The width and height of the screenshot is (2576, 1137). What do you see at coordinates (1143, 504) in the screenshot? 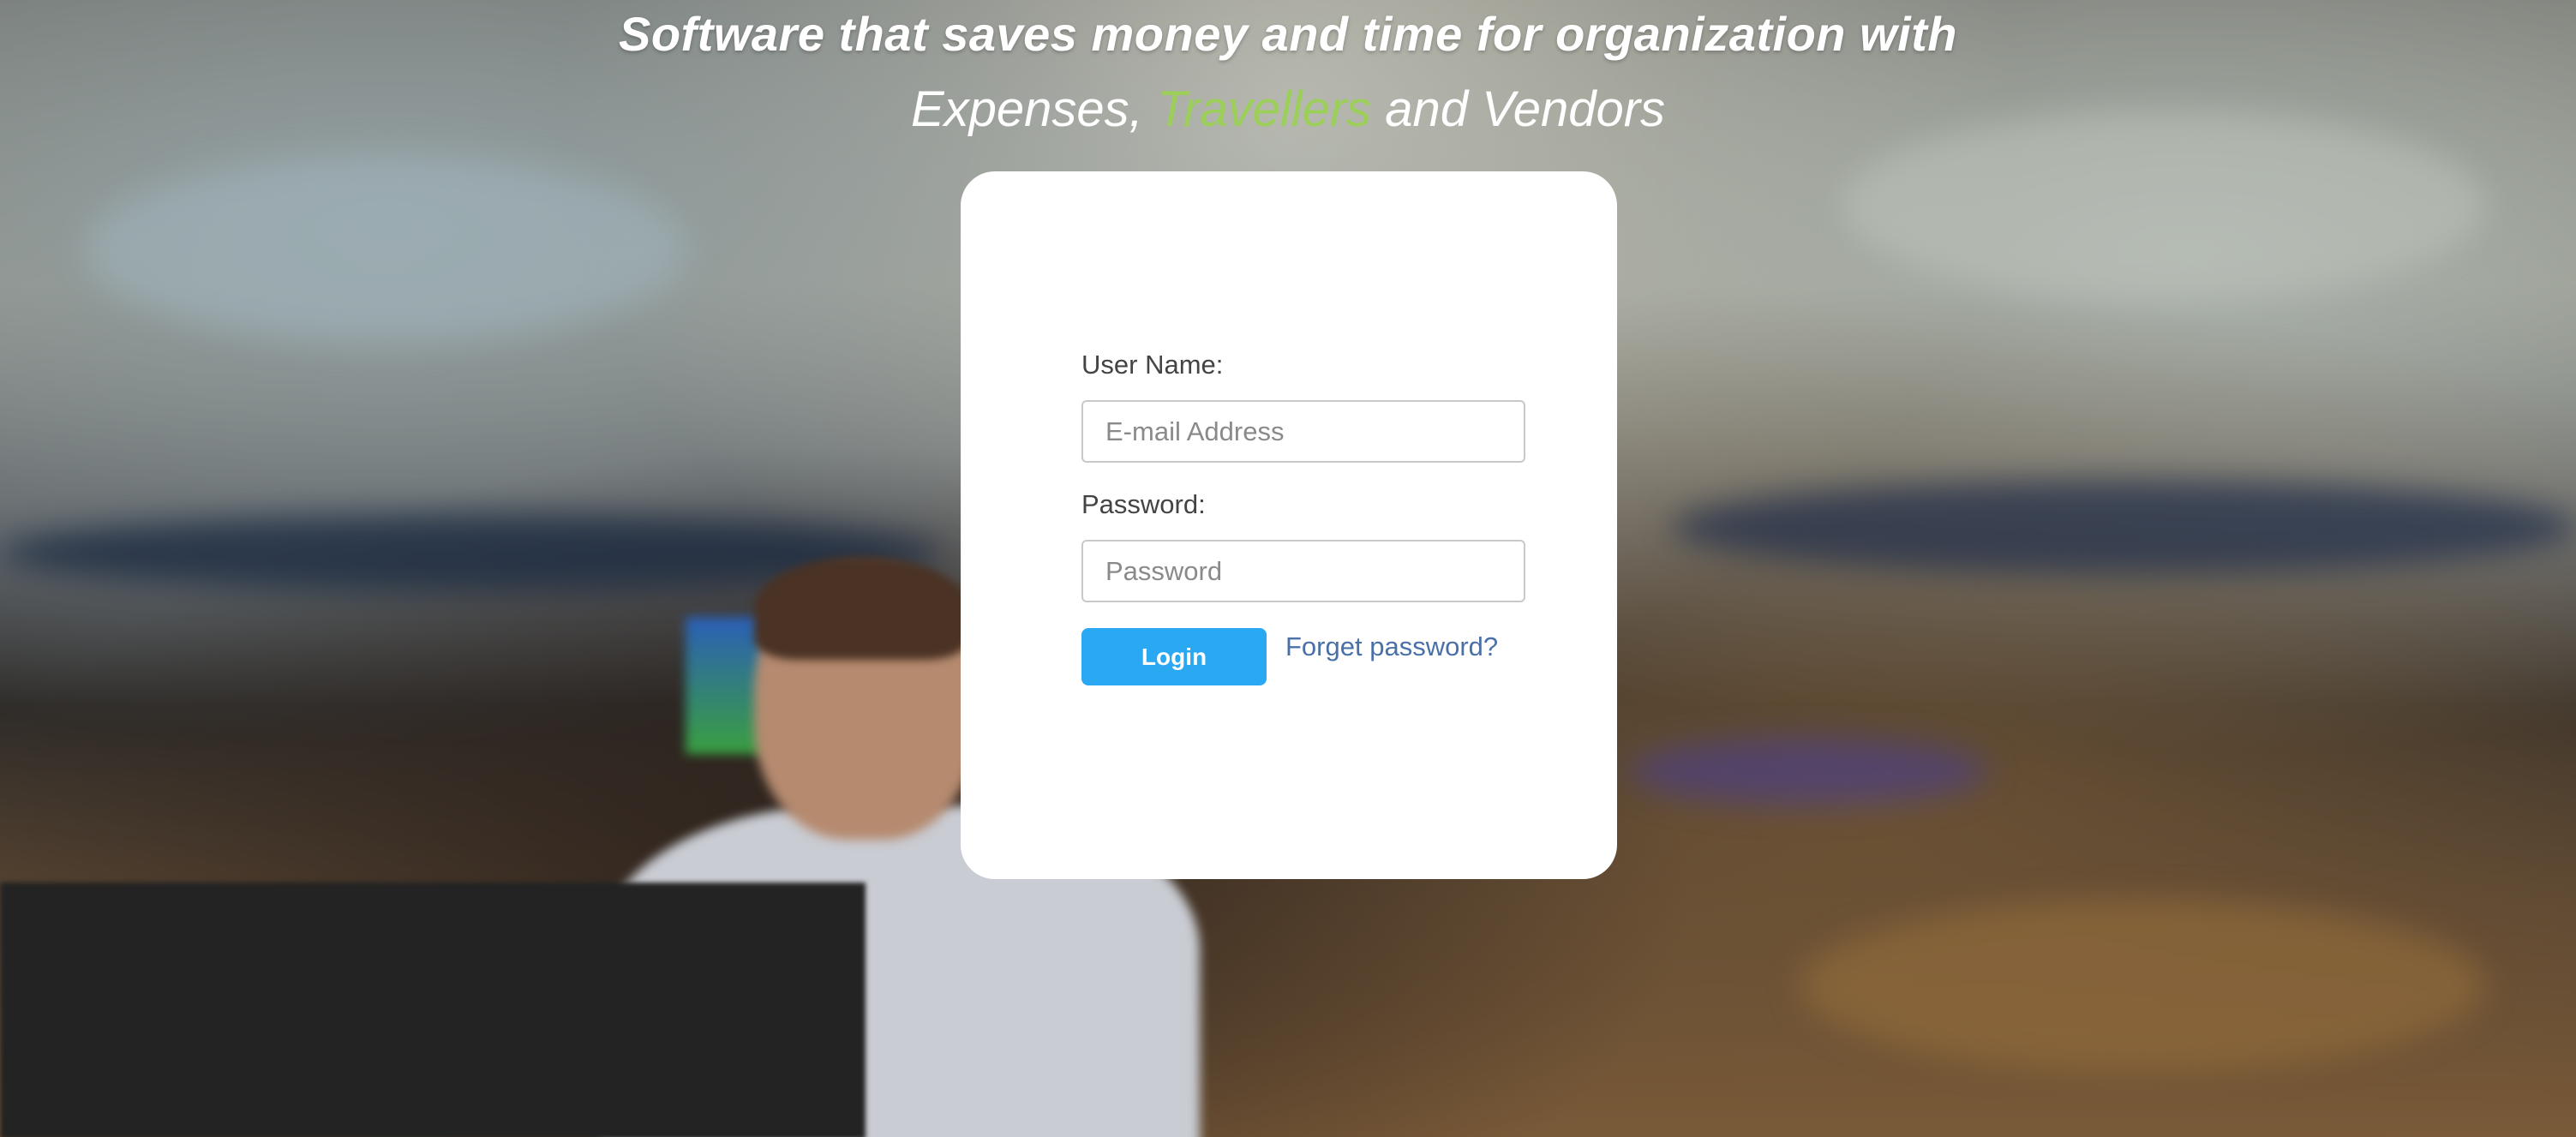
I see `password-label: Password:` at bounding box center [1143, 504].